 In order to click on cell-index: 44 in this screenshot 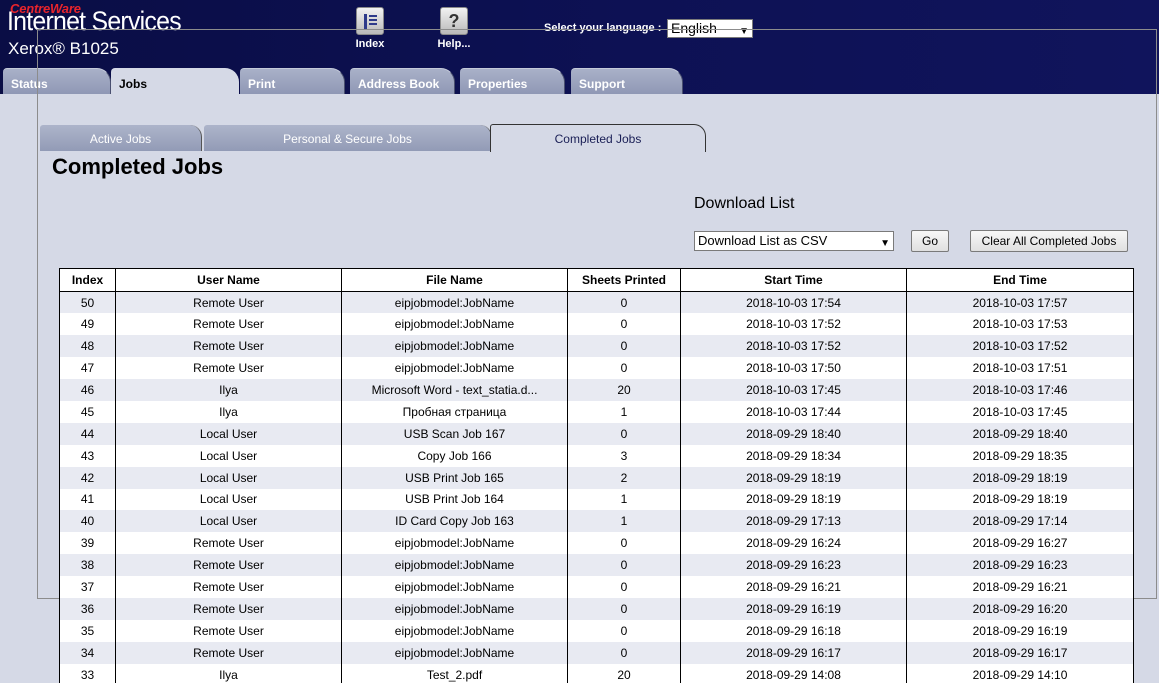, I will do `click(87, 433)`.